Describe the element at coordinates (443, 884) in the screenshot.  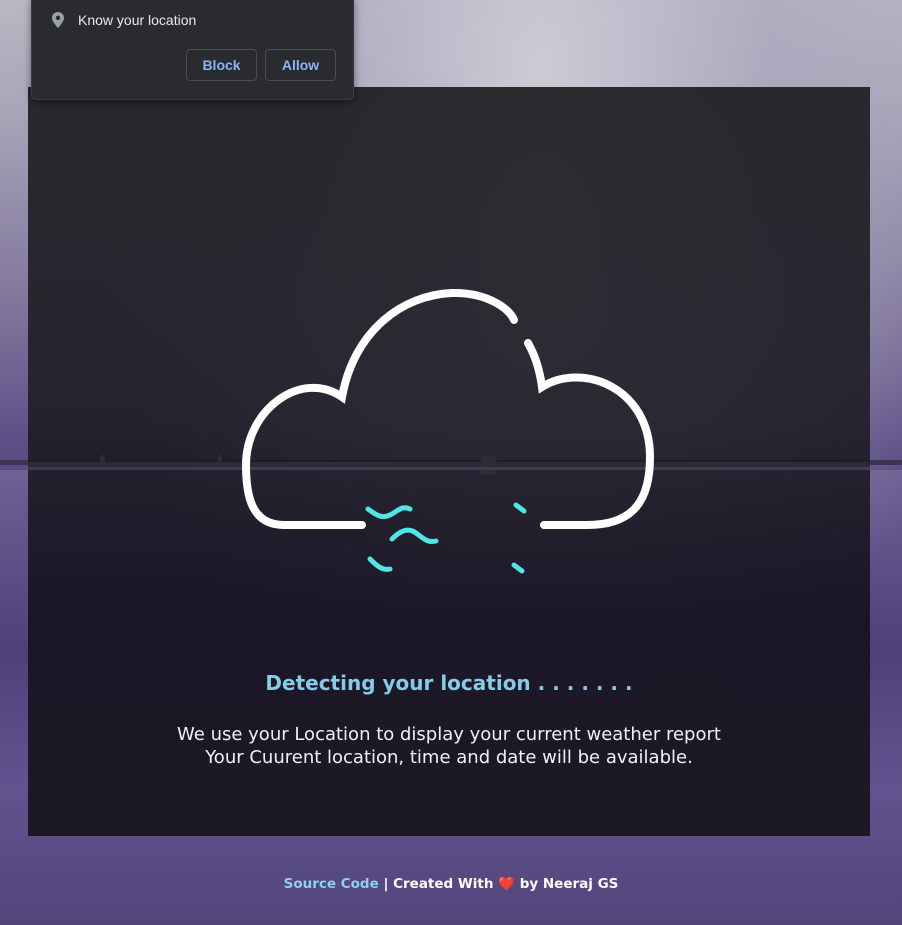
I see `footer-created-with: Created With` at that location.